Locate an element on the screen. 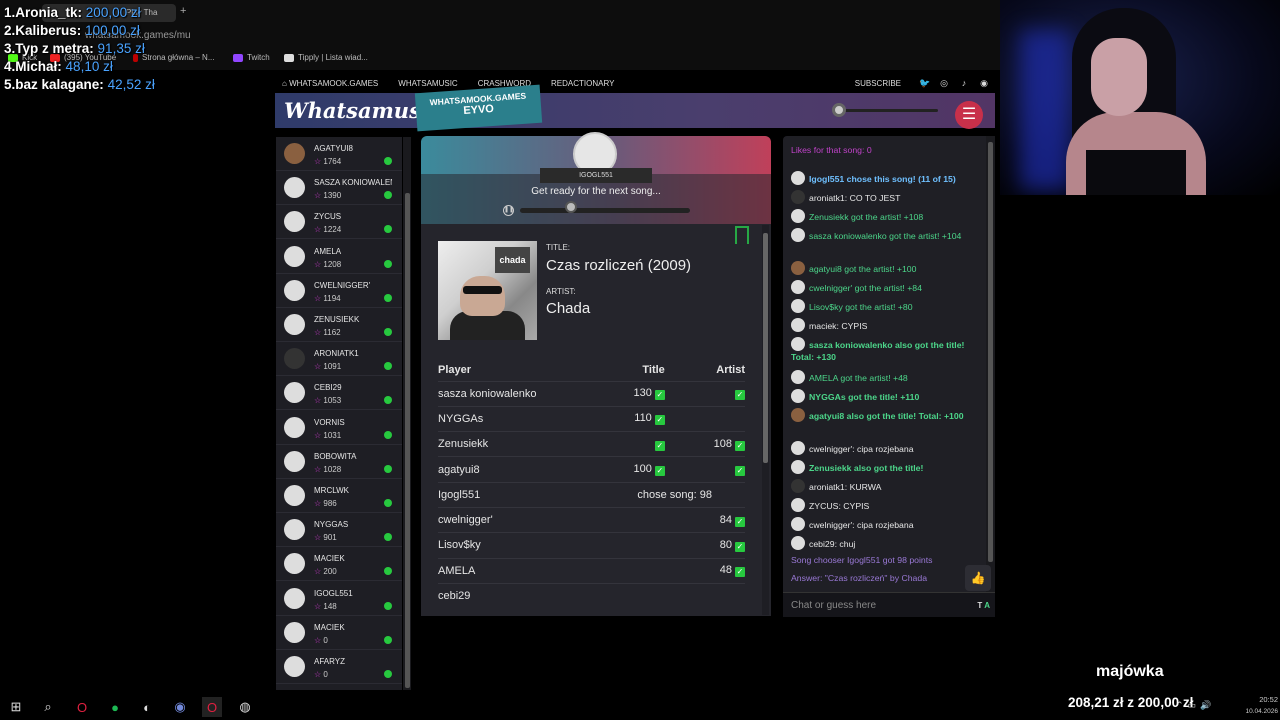 The image size is (1280, 720). chat-message: Zenusiekk also got the title! is located at coordinates (886, 467).